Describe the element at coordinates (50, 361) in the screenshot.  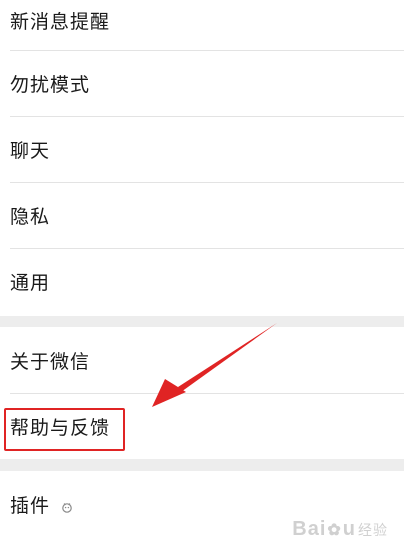
I see `settings-item-label: 关于微信` at that location.